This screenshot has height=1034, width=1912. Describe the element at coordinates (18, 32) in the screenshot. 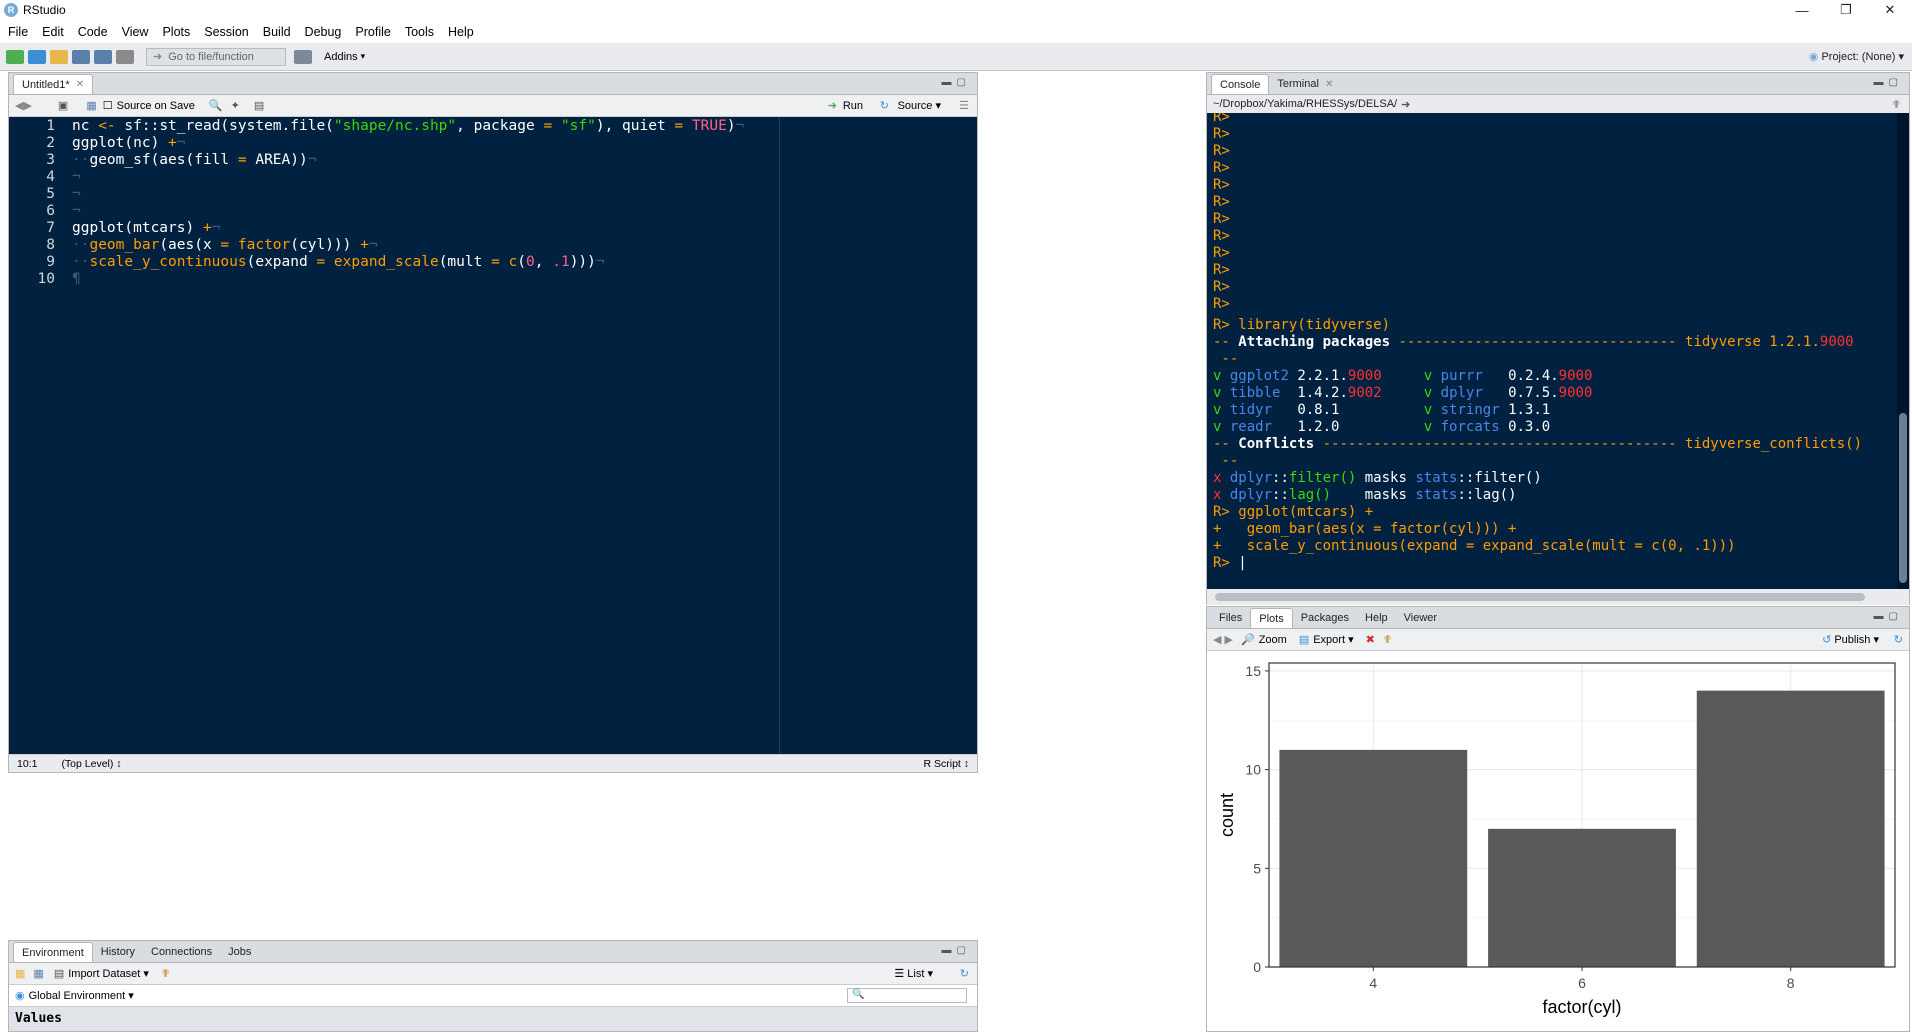

I see `menu-file: File` at that location.